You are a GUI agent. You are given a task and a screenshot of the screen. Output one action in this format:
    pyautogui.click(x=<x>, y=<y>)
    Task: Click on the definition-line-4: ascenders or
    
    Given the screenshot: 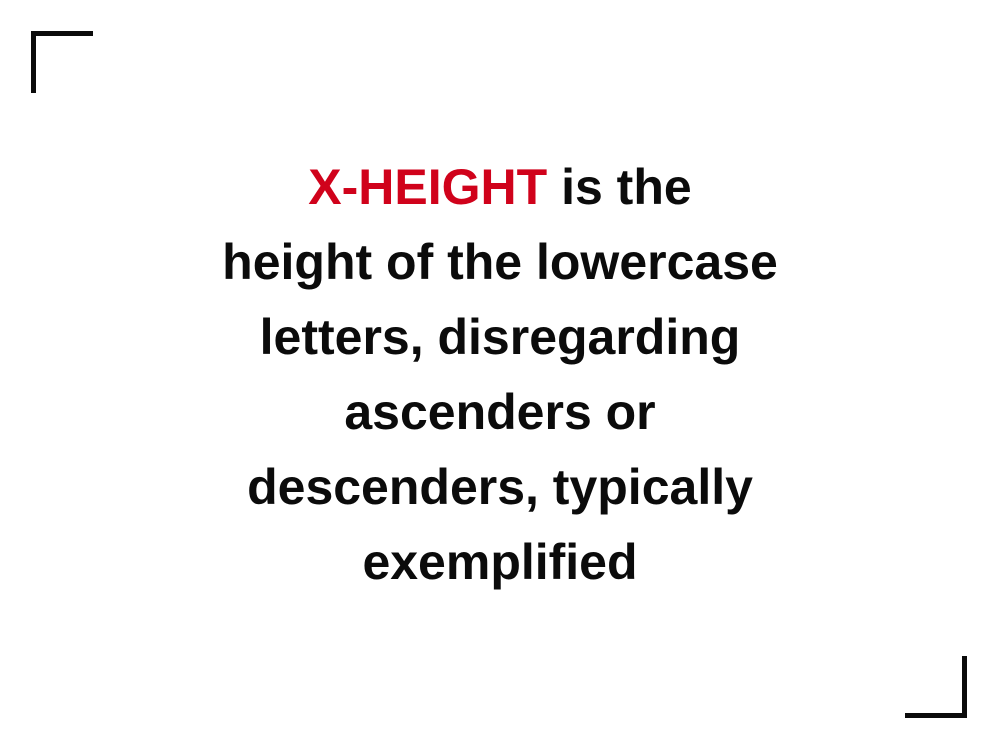 What is the action you would take?
    pyautogui.click(x=500, y=412)
    